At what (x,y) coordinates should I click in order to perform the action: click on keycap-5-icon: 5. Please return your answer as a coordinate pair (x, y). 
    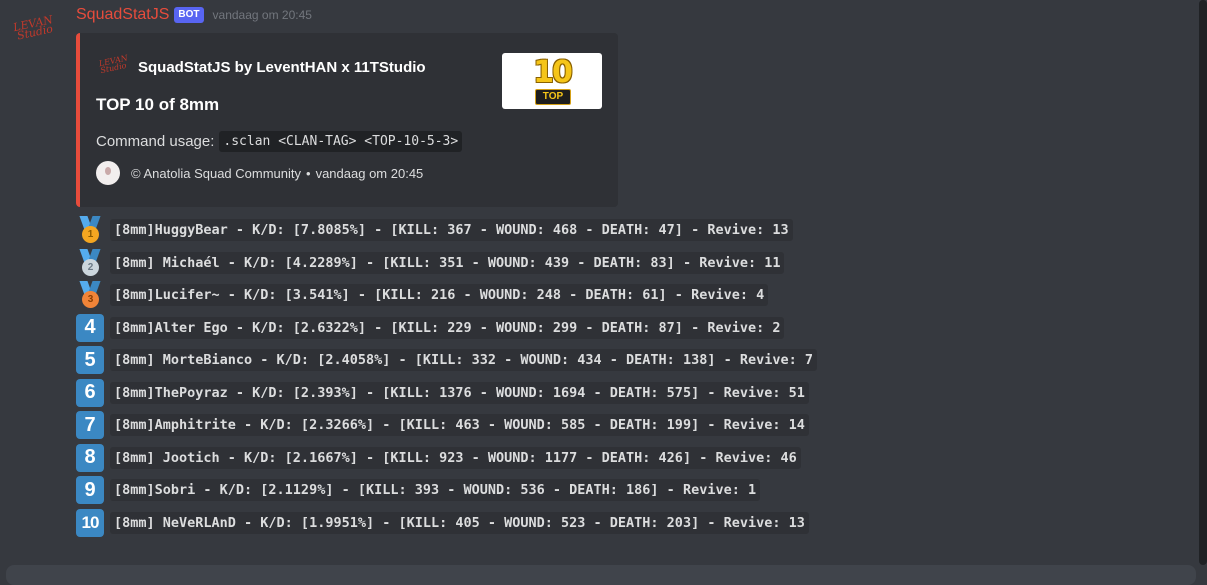
    Looking at the image, I should click on (90, 360).